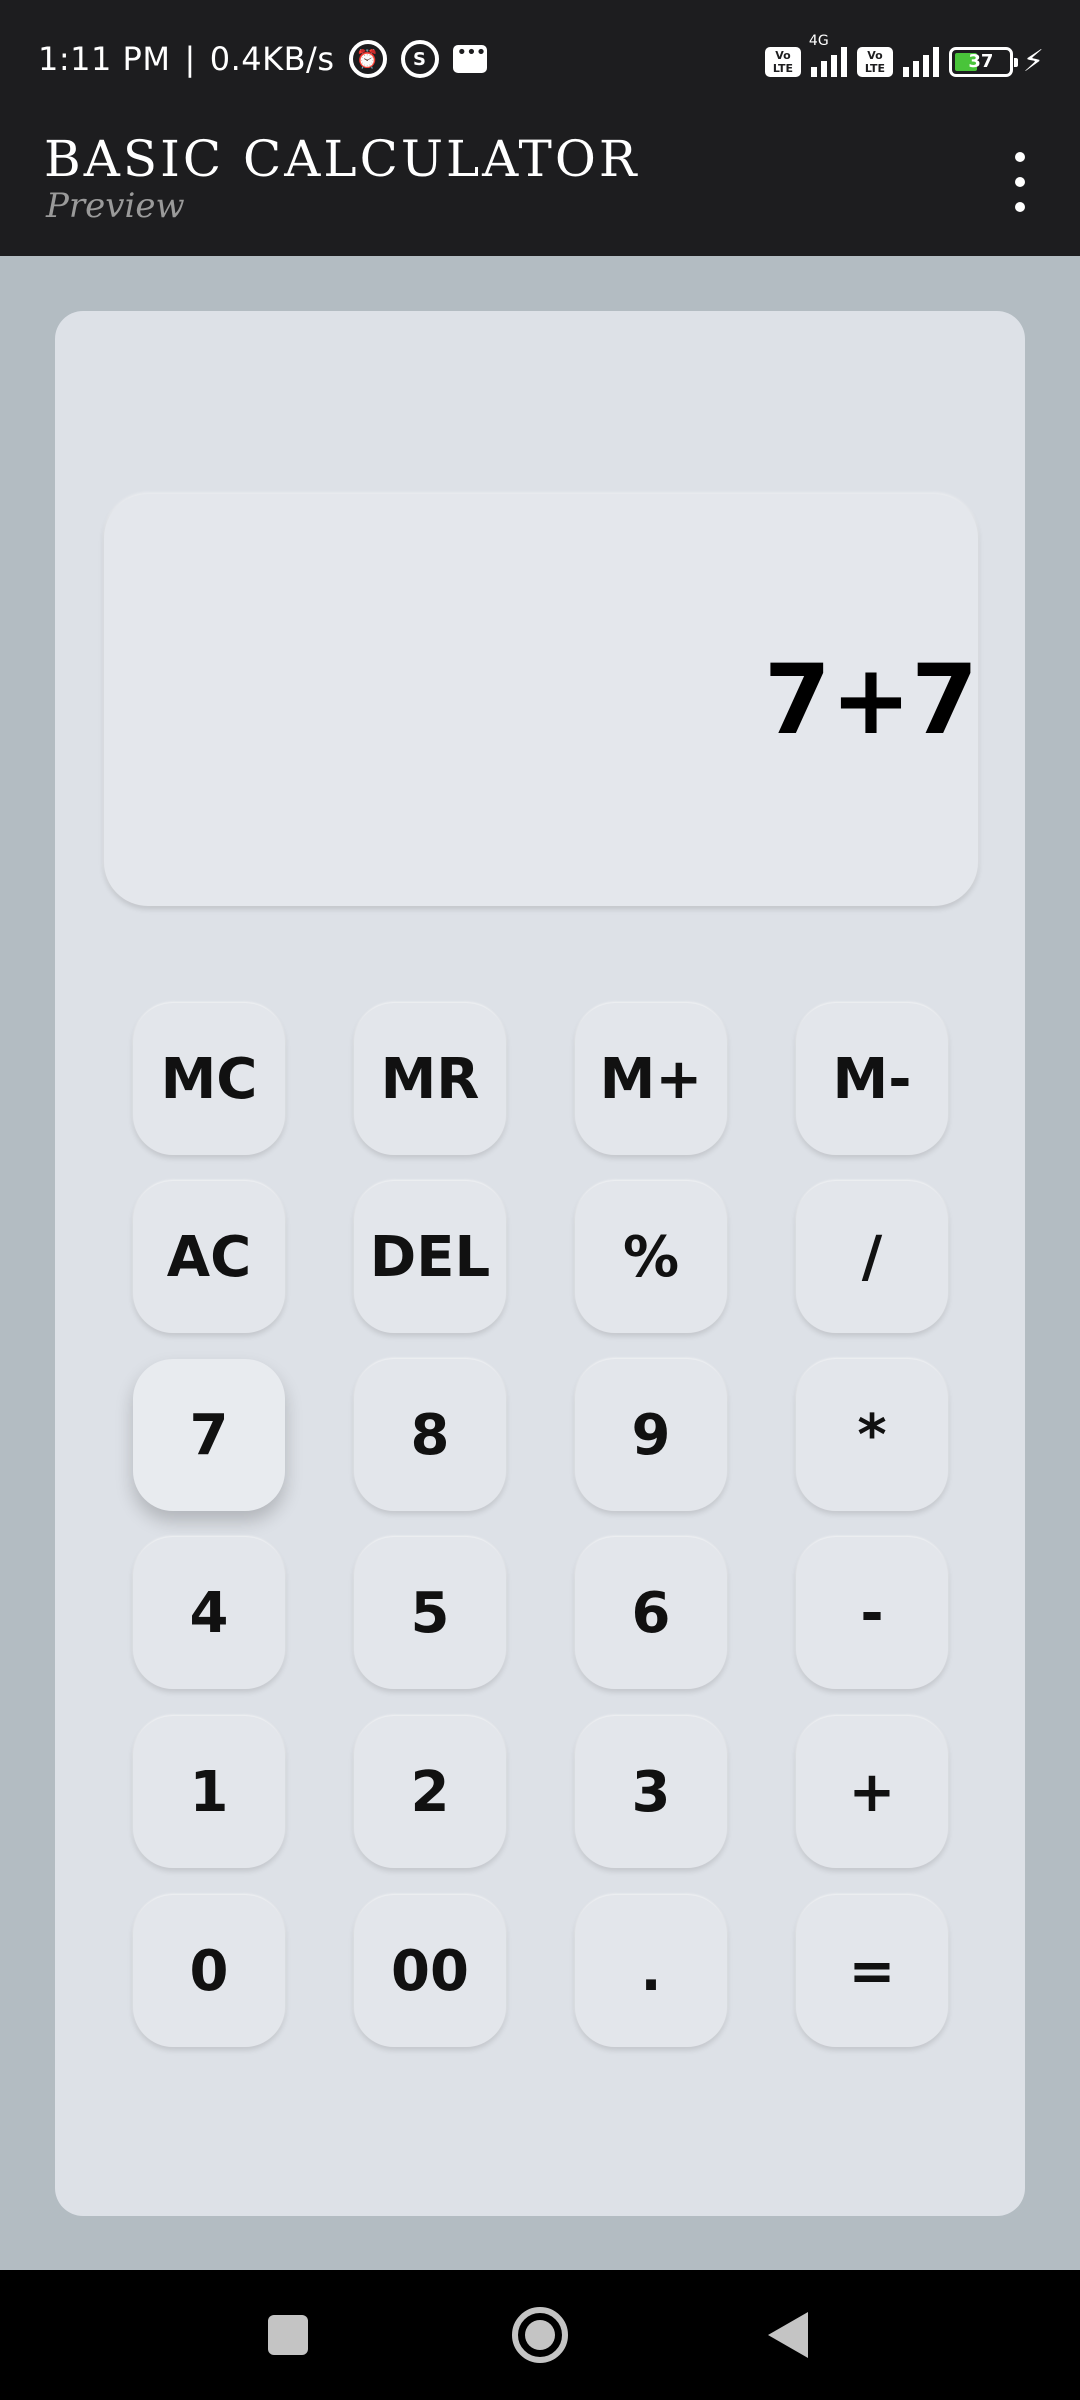 The image size is (1080, 2400). I want to click on key-2: 2, so click(430, 1792).